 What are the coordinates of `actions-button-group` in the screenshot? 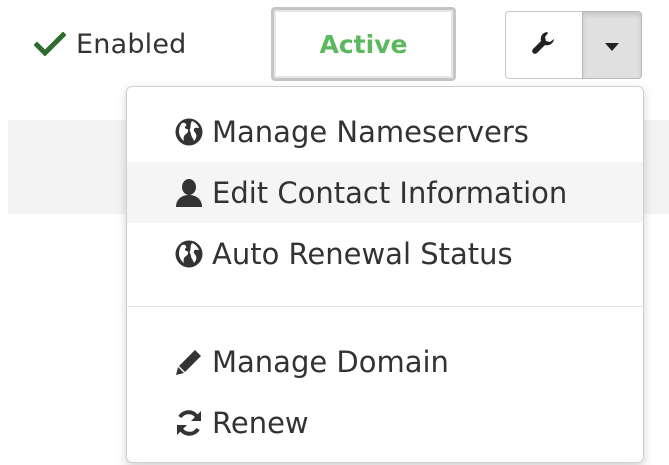 It's located at (573, 45).